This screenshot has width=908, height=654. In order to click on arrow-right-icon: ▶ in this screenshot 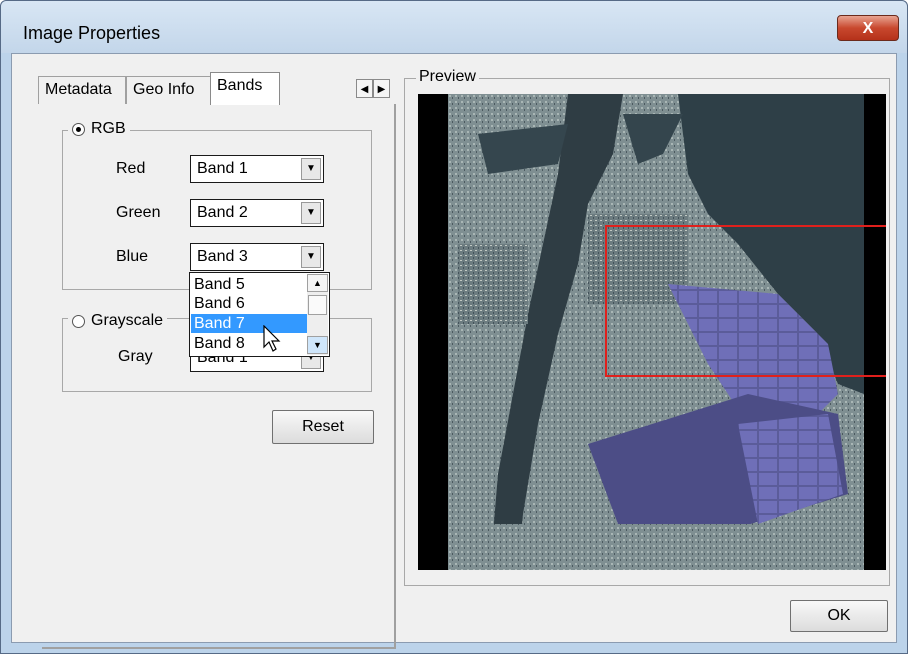, I will do `click(381, 89)`.